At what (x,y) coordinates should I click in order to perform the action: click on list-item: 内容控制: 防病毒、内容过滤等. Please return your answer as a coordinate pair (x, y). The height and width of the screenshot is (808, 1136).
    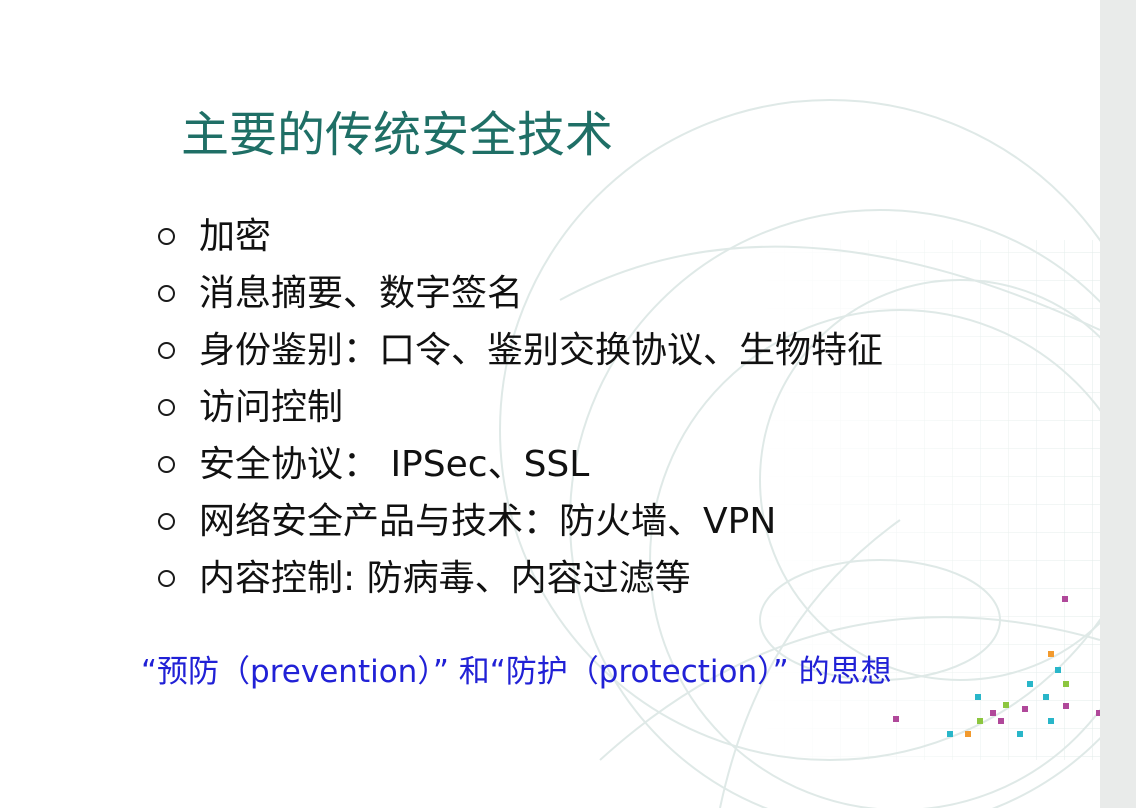
    Looking at the image, I should click on (520, 578).